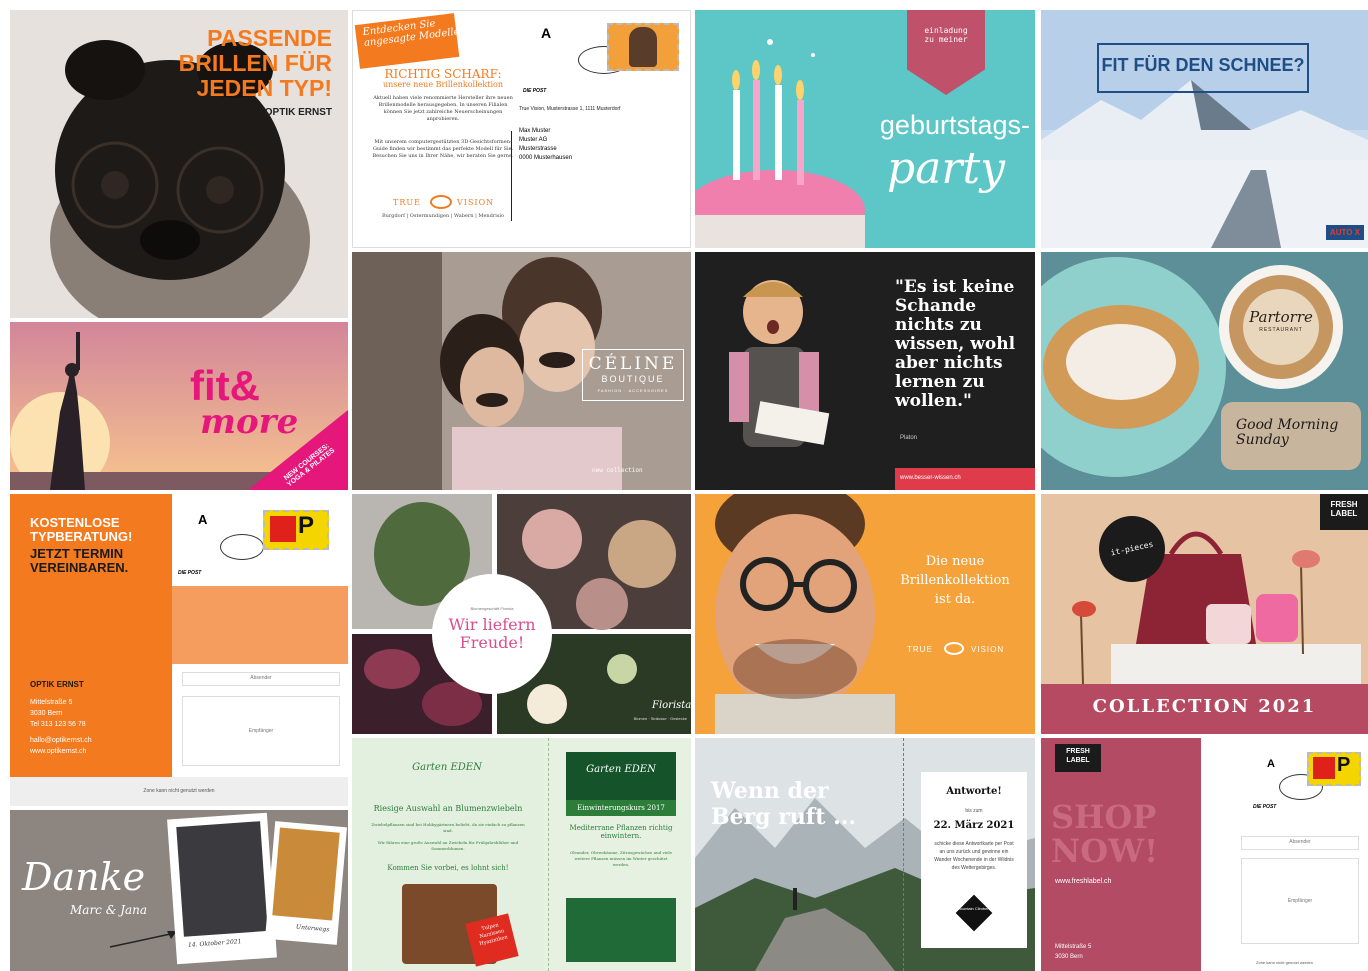 The width and height of the screenshot is (1368, 971). I want to click on headline-2: JETZT TERMIN VEREINBAREN., so click(79, 560).